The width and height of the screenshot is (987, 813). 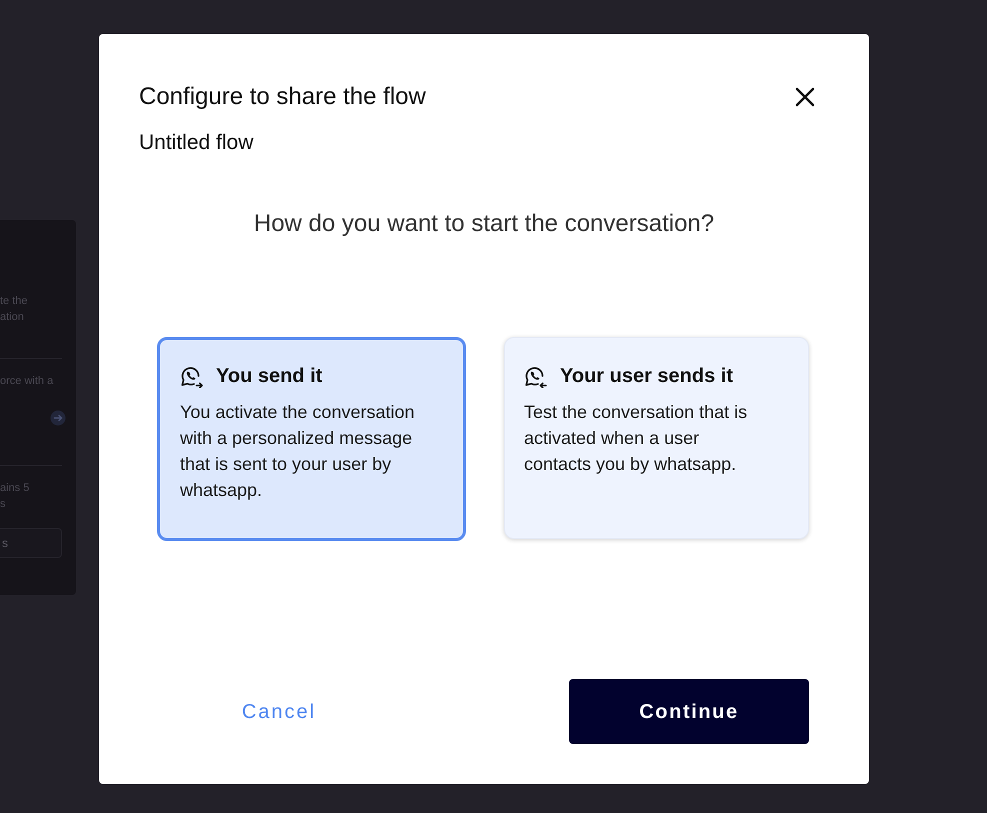 What do you see at coordinates (3, 504) in the screenshot?
I see `panel-text: s` at bounding box center [3, 504].